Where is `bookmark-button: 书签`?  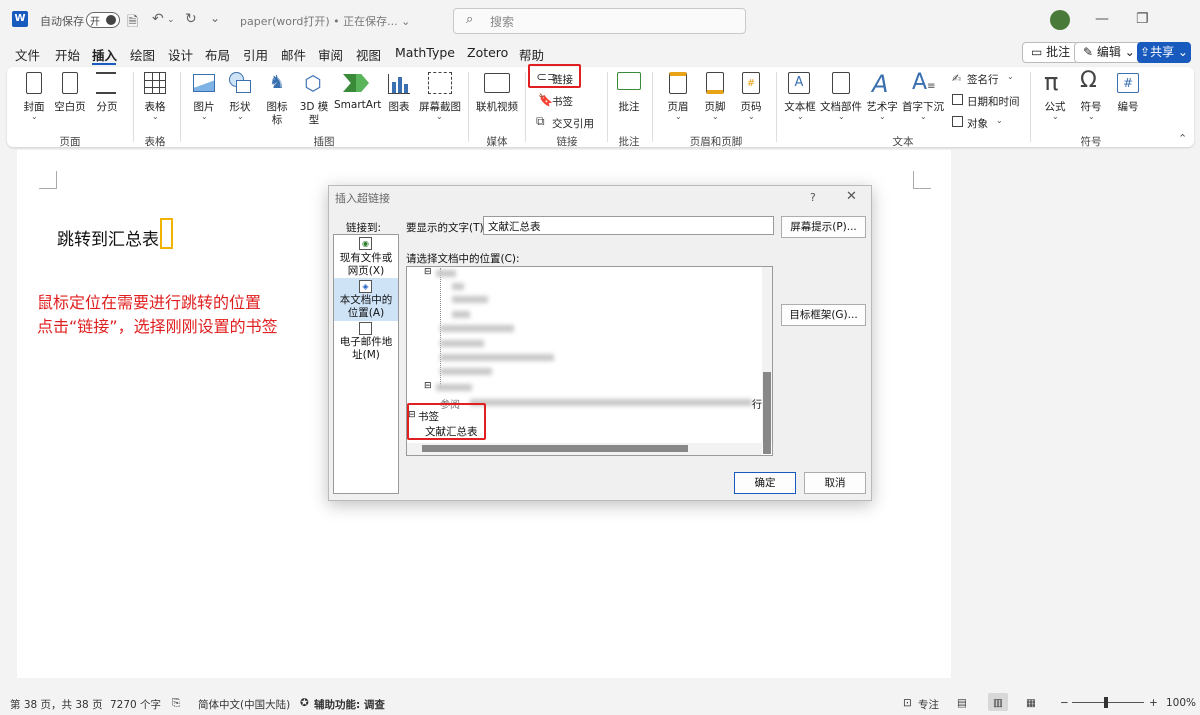
bookmark-button: 书签 is located at coordinates (562, 101).